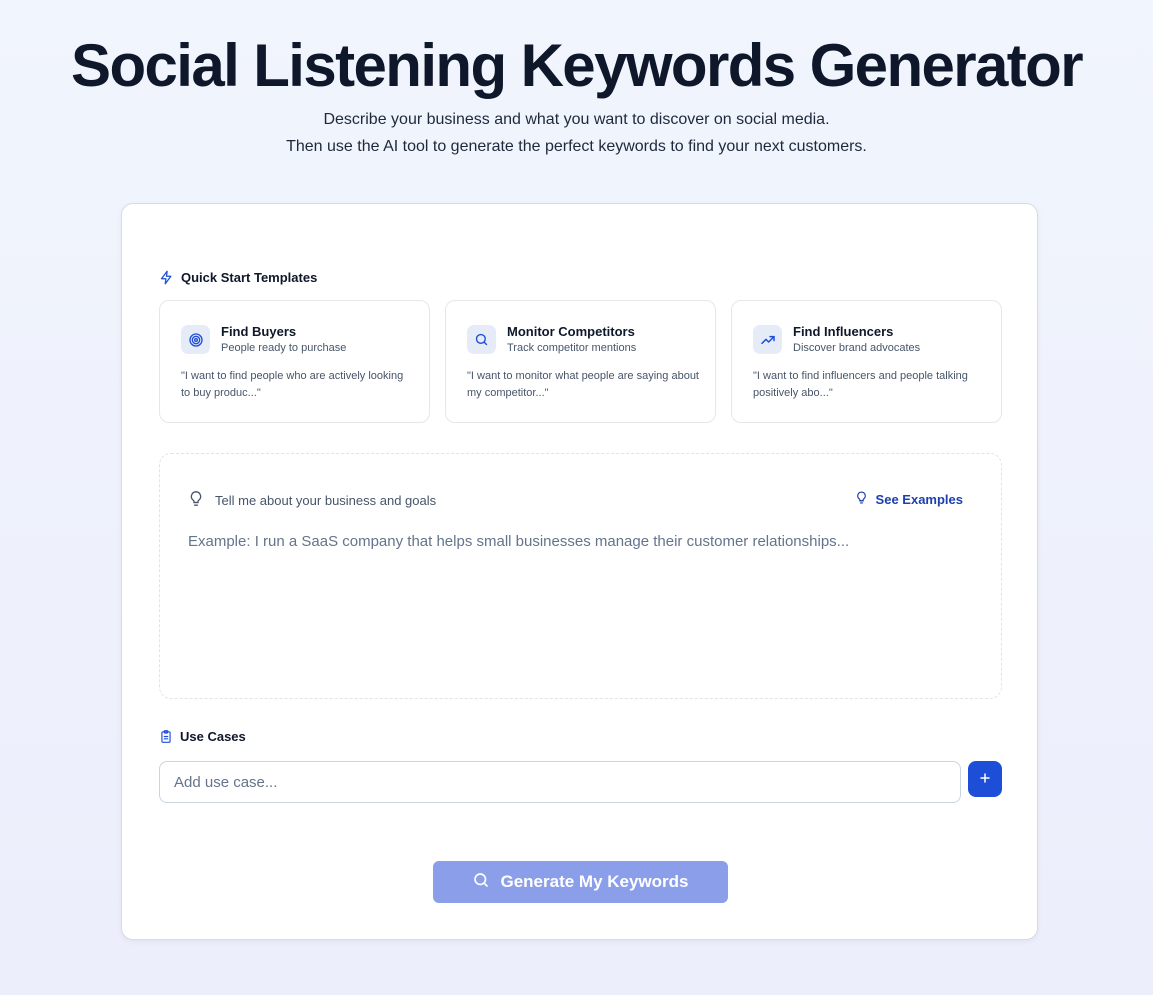  I want to click on see-examples-label: See Examples, so click(919, 499).